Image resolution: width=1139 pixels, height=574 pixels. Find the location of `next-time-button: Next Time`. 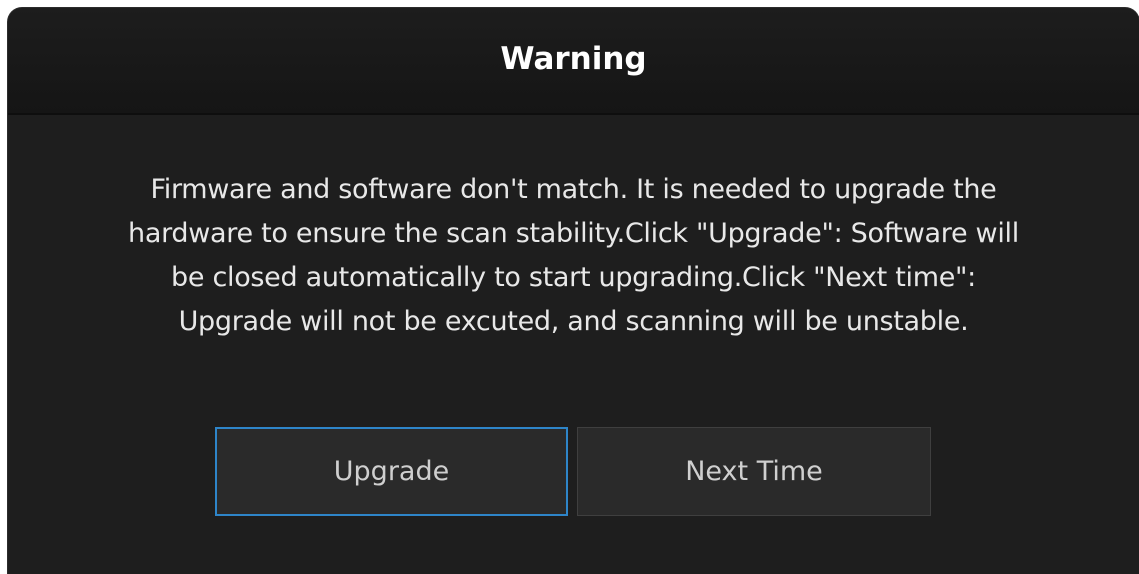

next-time-button: Next Time is located at coordinates (754, 471).